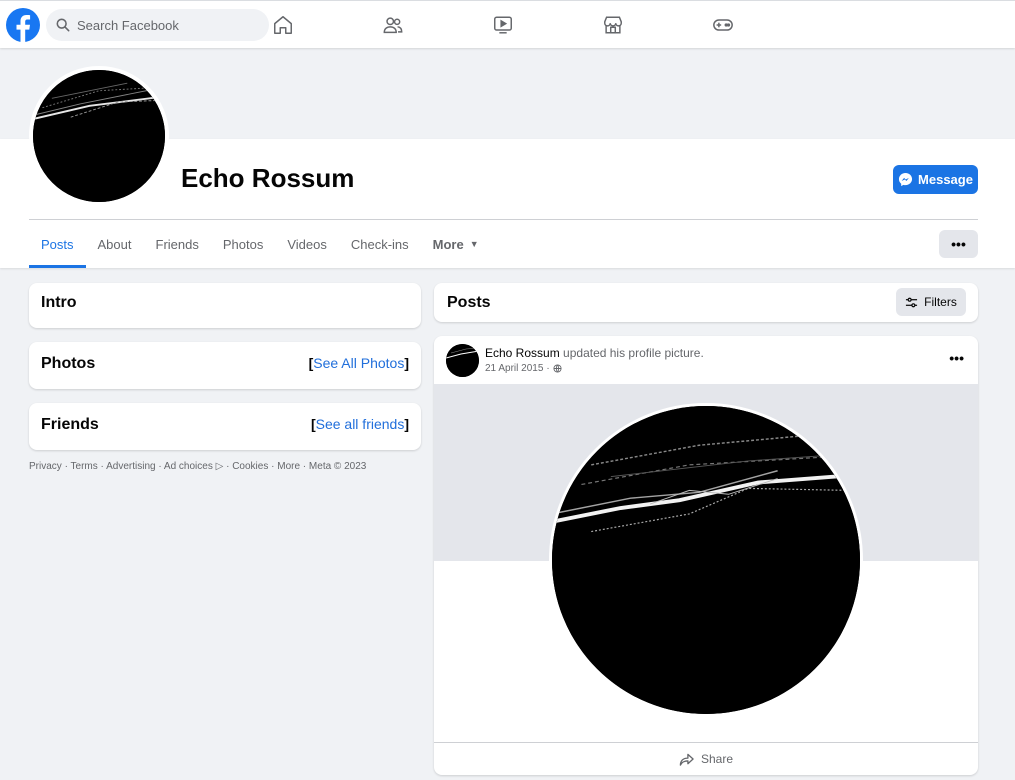  What do you see at coordinates (219, 466) in the screenshot?
I see `ad-choices-icon: ▷` at bounding box center [219, 466].